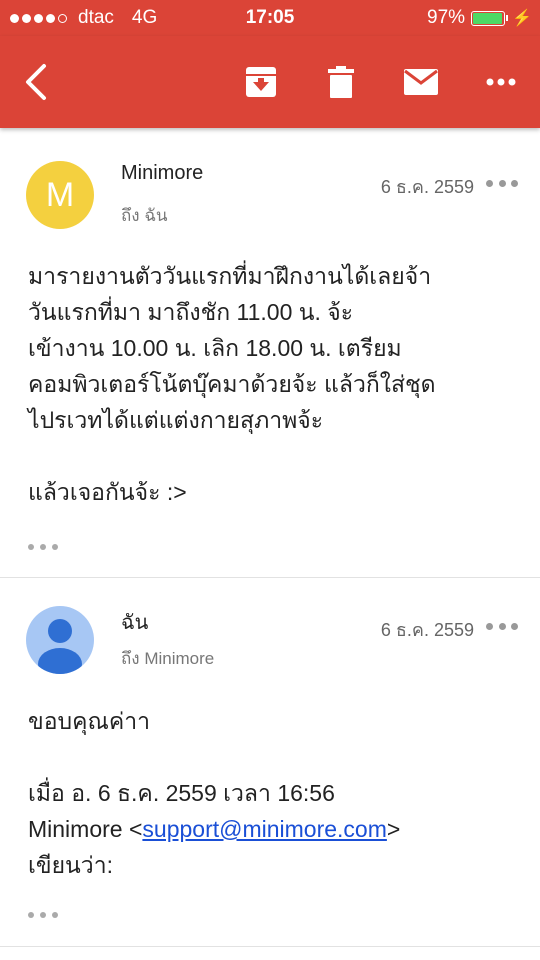 This screenshot has width=540, height=960. Describe the element at coordinates (60, 195) in the screenshot. I see `avatar: M` at that location.